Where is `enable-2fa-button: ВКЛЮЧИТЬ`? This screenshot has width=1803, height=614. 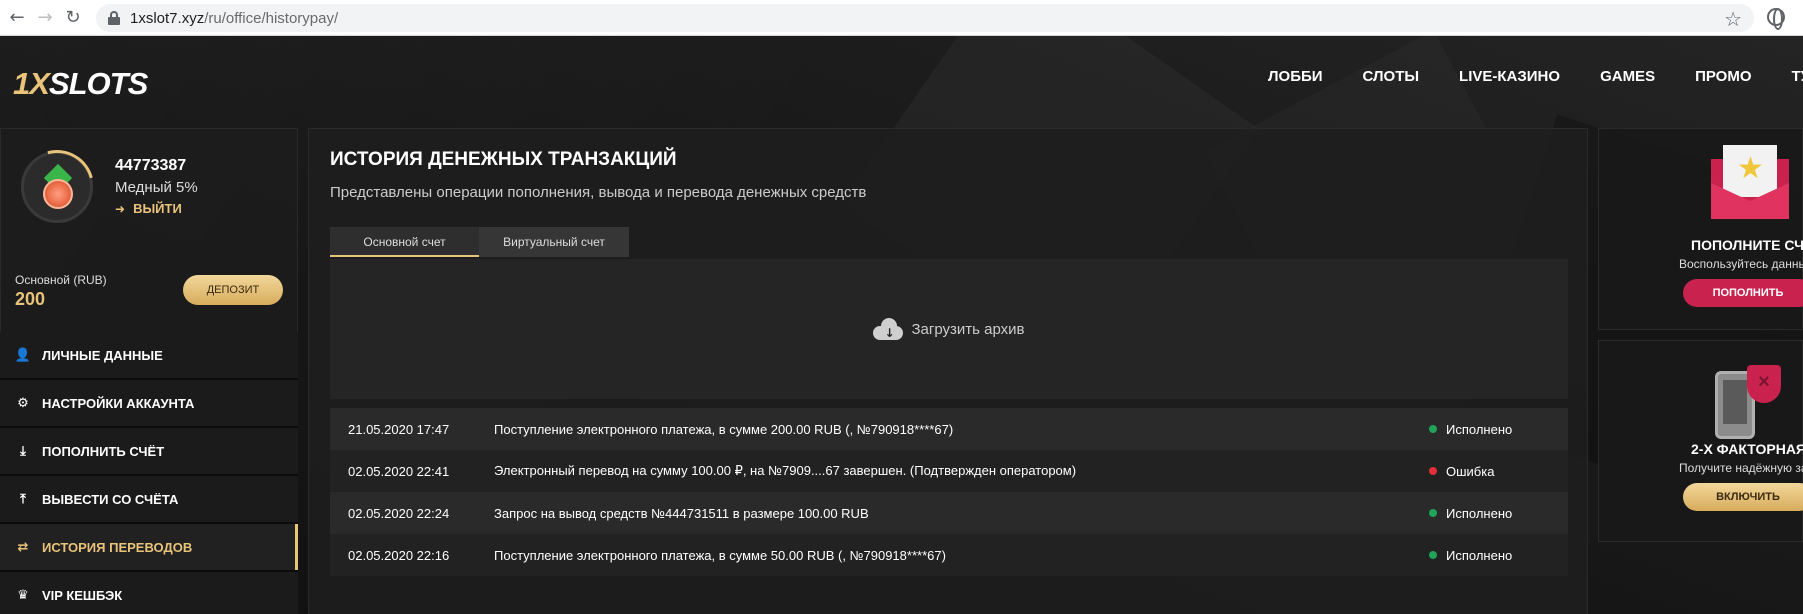
enable-2fa-button: ВКЛЮЧИТЬ is located at coordinates (1743, 497).